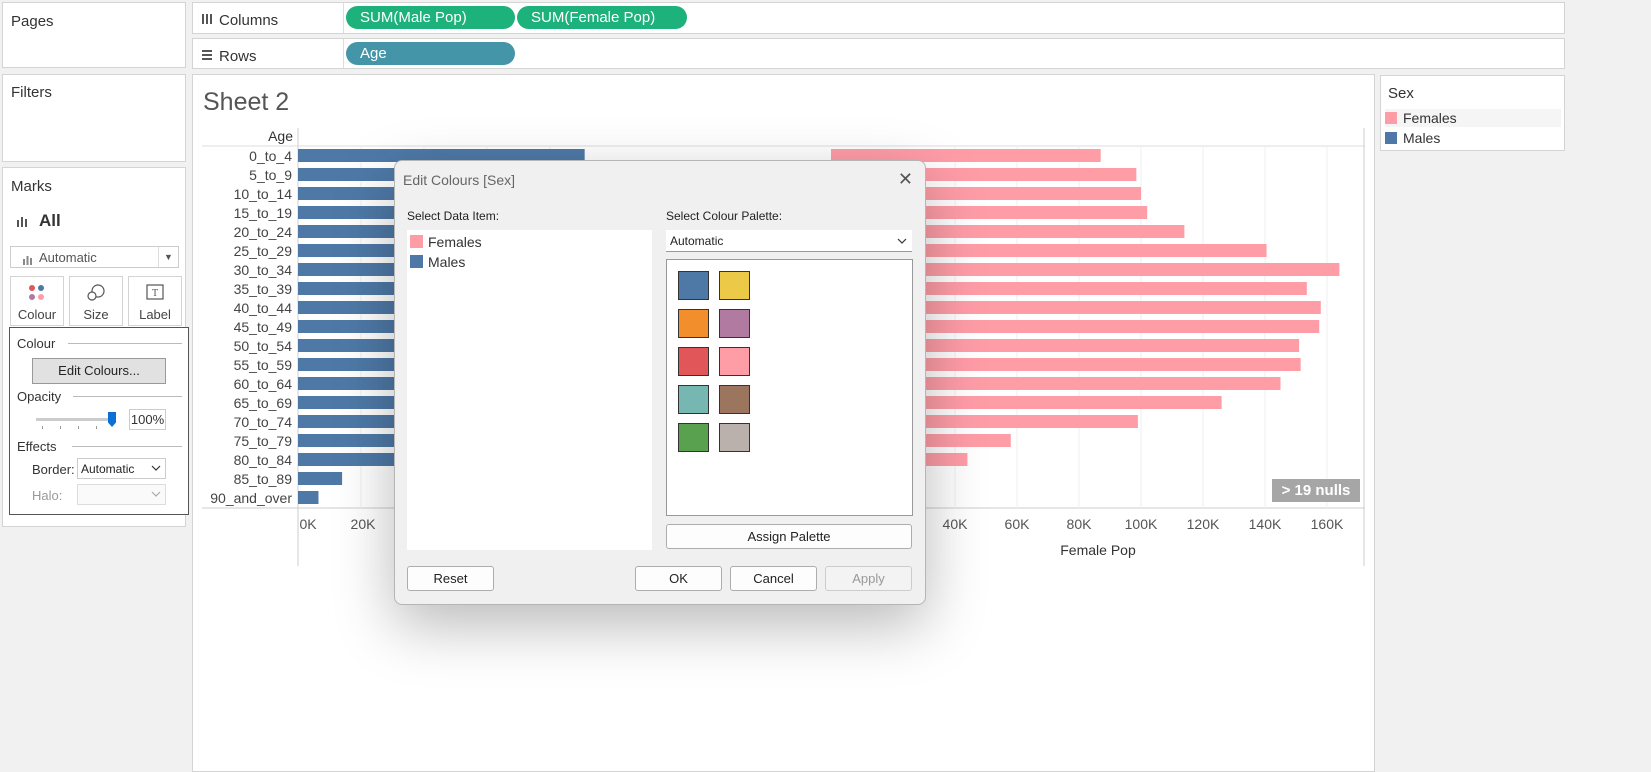 This screenshot has height=772, width=1651. What do you see at coordinates (308, 524) in the screenshot?
I see `male-tick-label: 0K` at bounding box center [308, 524].